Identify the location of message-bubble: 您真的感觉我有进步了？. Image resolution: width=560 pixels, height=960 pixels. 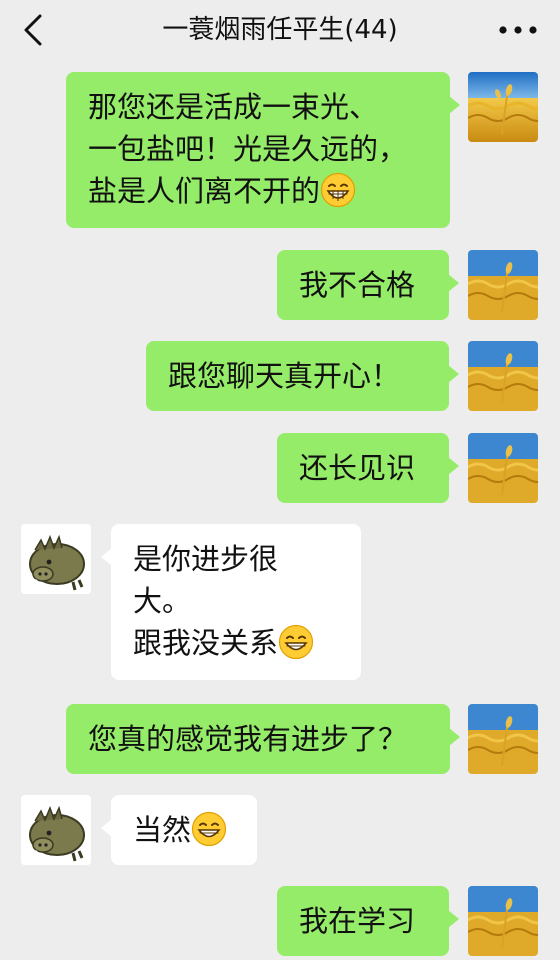
(263, 739).